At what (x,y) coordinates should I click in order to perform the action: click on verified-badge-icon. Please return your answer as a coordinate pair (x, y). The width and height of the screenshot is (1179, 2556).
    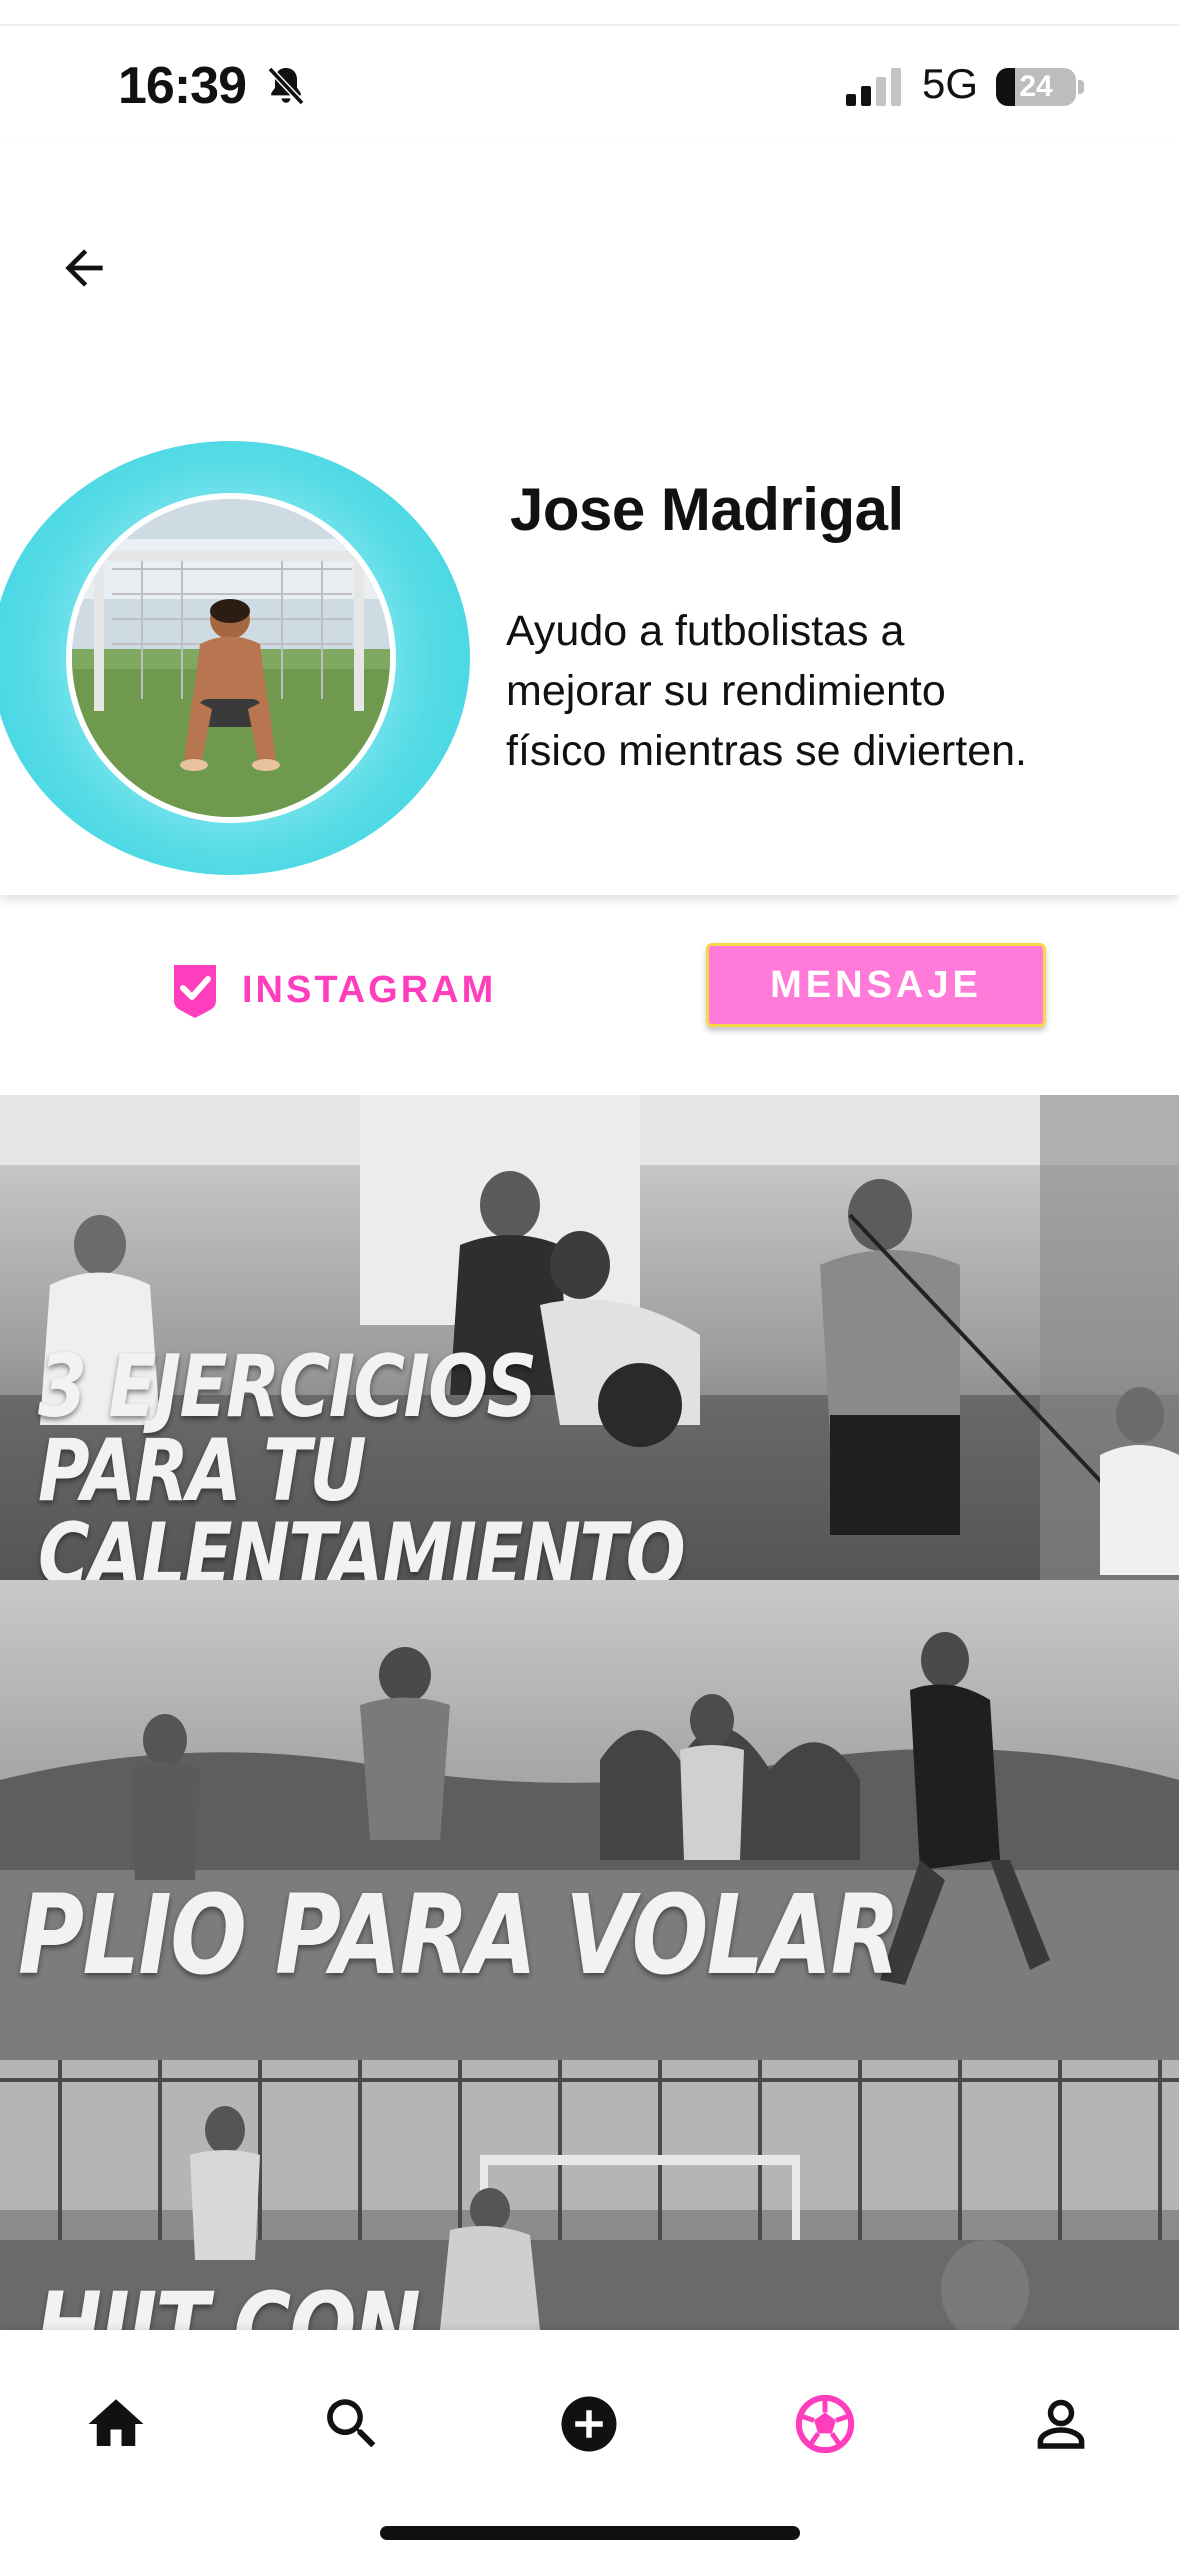
    Looking at the image, I should click on (195, 991).